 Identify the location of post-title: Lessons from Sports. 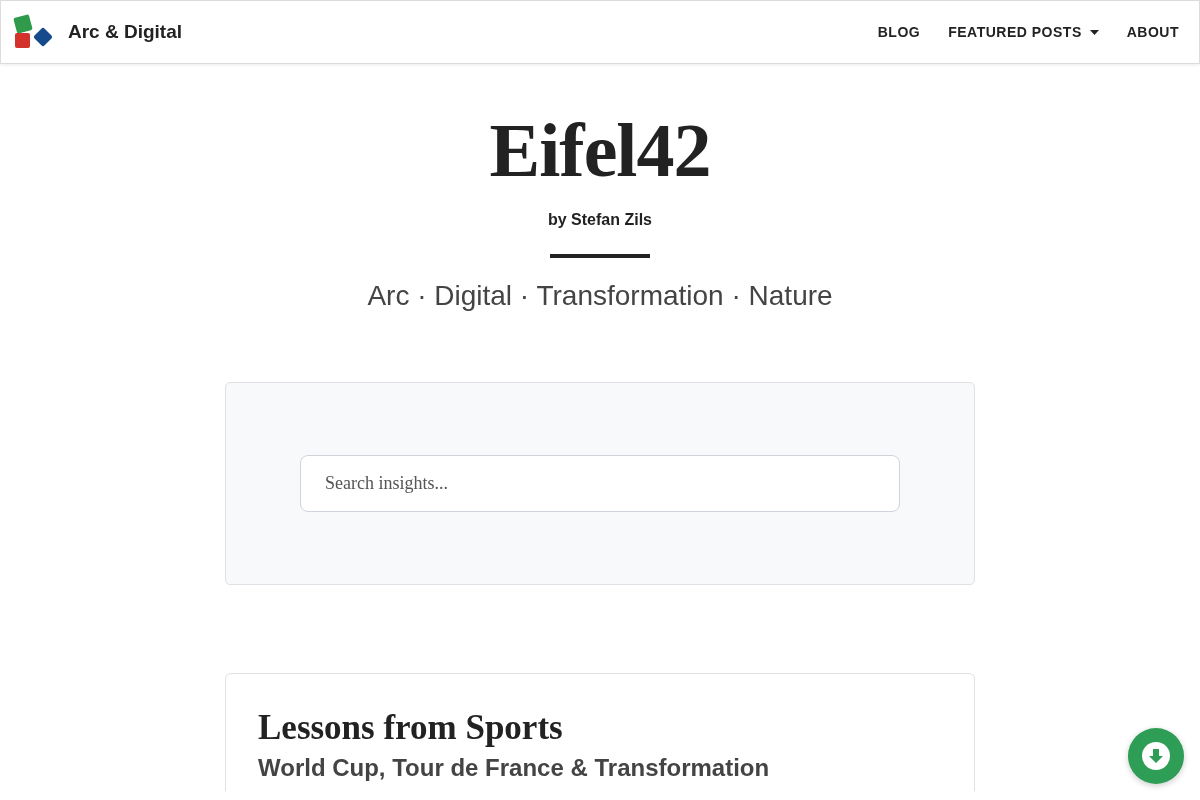
(410, 728).